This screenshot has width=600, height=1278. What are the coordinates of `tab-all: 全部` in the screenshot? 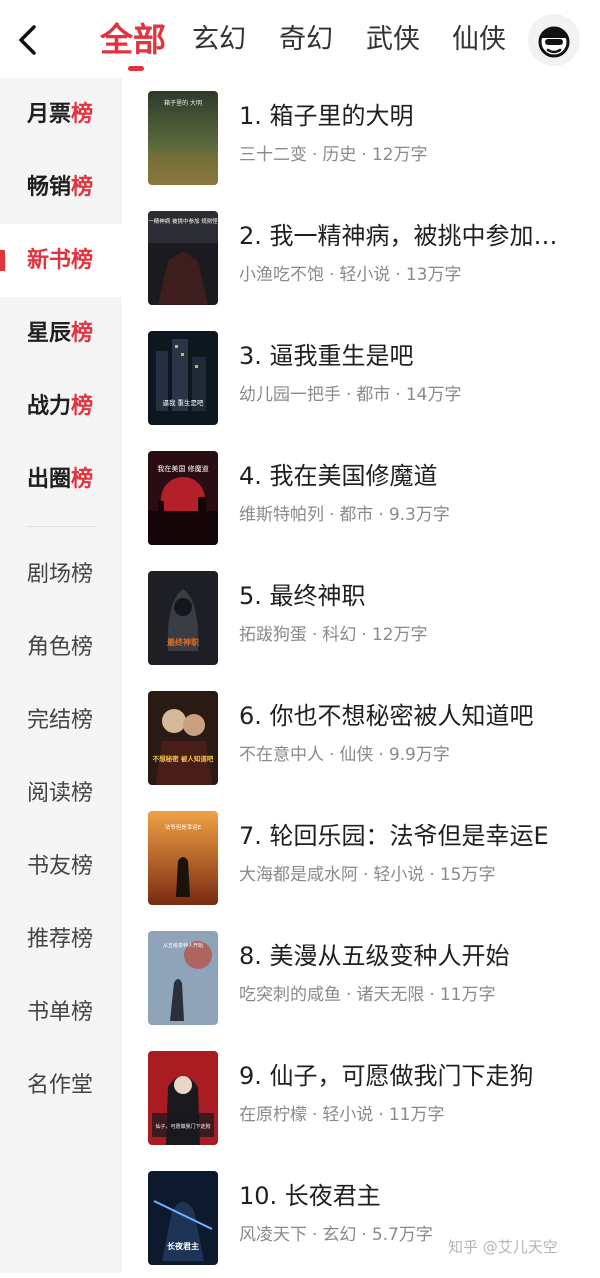 It's located at (133, 44).